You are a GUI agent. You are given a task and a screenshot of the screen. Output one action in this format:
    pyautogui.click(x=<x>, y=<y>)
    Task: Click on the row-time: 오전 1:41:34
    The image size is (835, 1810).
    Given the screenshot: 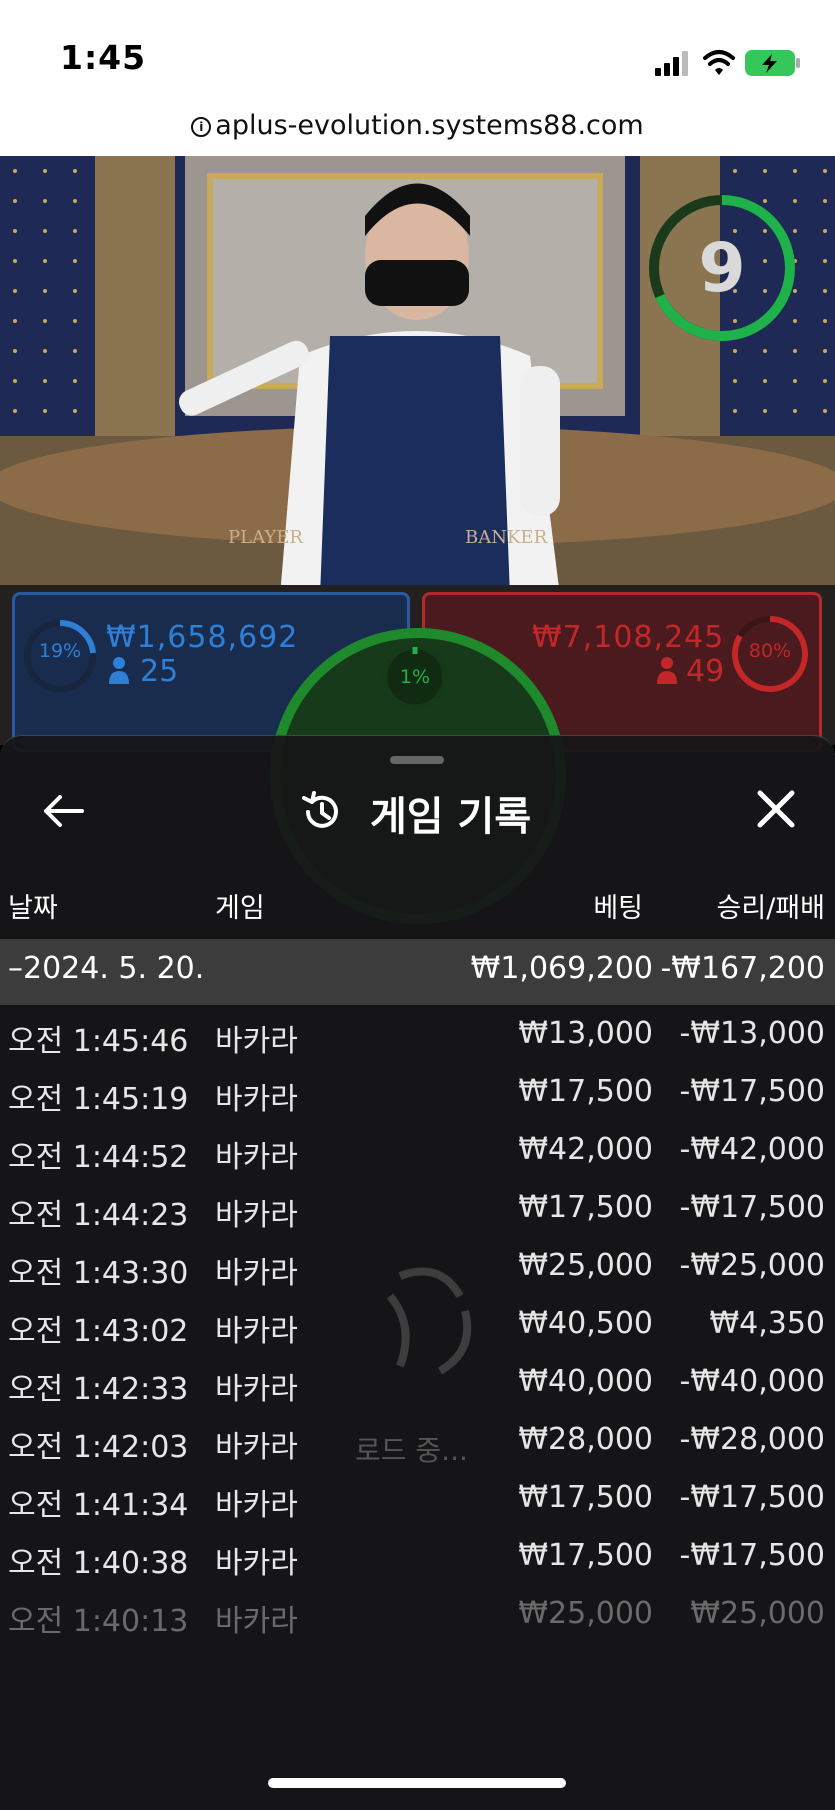 What is the action you would take?
    pyautogui.click(x=98, y=1505)
    